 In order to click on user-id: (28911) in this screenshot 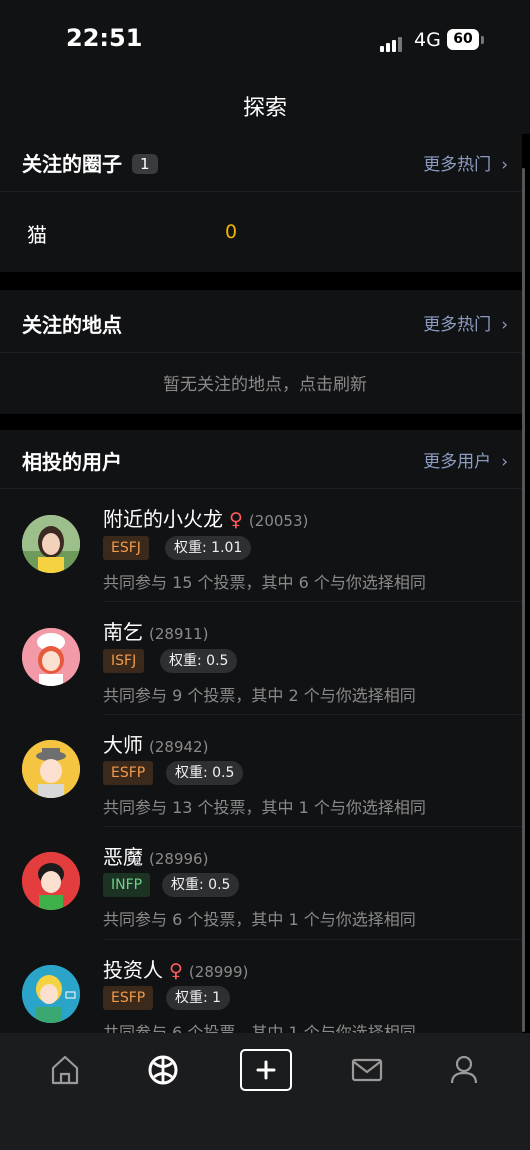, I will do `click(179, 634)`.